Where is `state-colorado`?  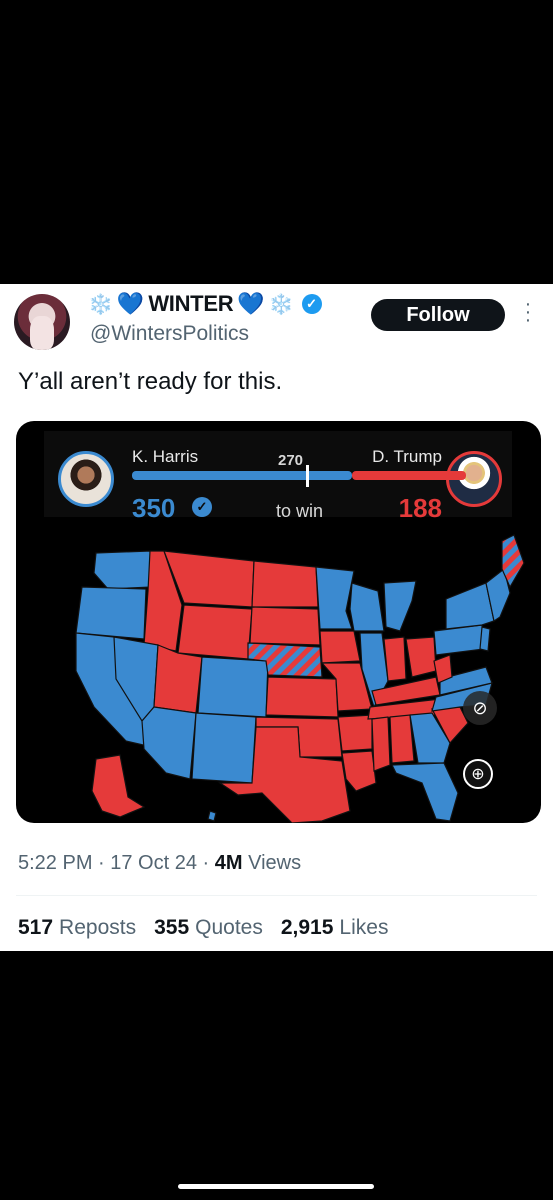 state-colorado is located at coordinates (233, 687).